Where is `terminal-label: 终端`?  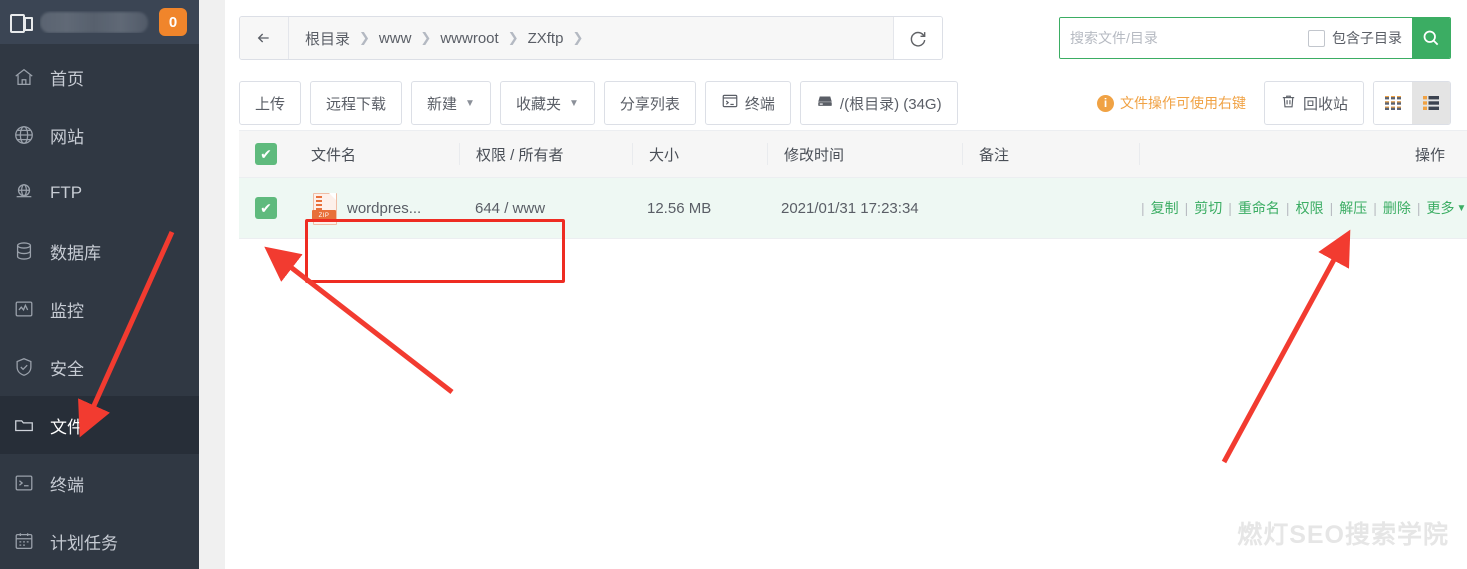 terminal-label: 终端 is located at coordinates (759, 104).